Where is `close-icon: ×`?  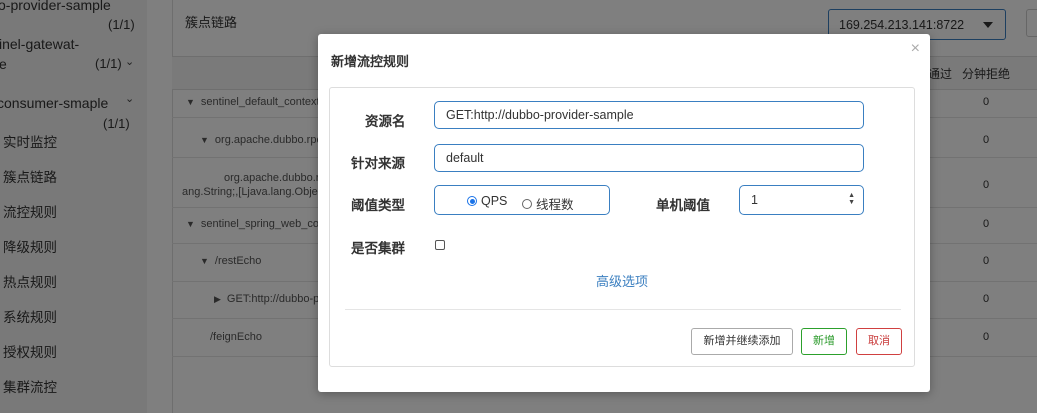
close-icon: × is located at coordinates (915, 49).